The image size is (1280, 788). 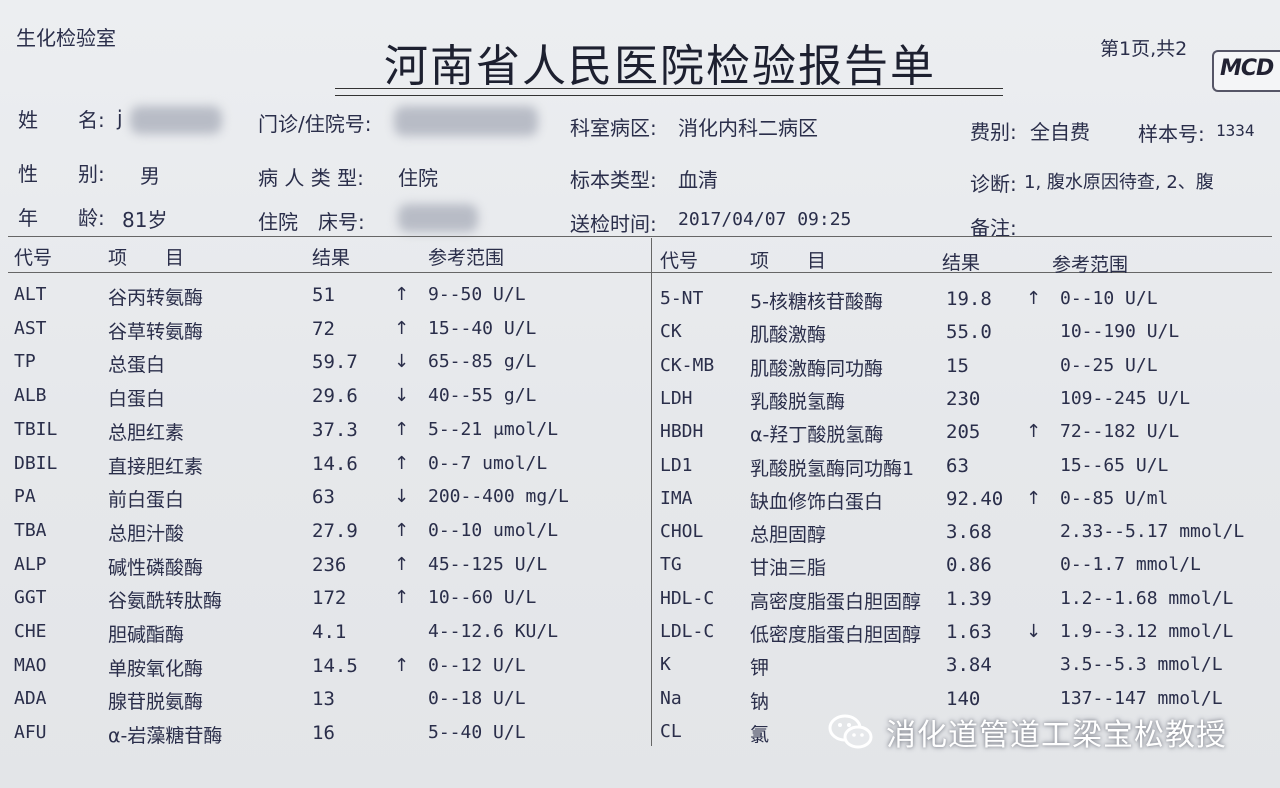 I want to click on cell-range: 72--182 U/L, so click(x=1120, y=432).